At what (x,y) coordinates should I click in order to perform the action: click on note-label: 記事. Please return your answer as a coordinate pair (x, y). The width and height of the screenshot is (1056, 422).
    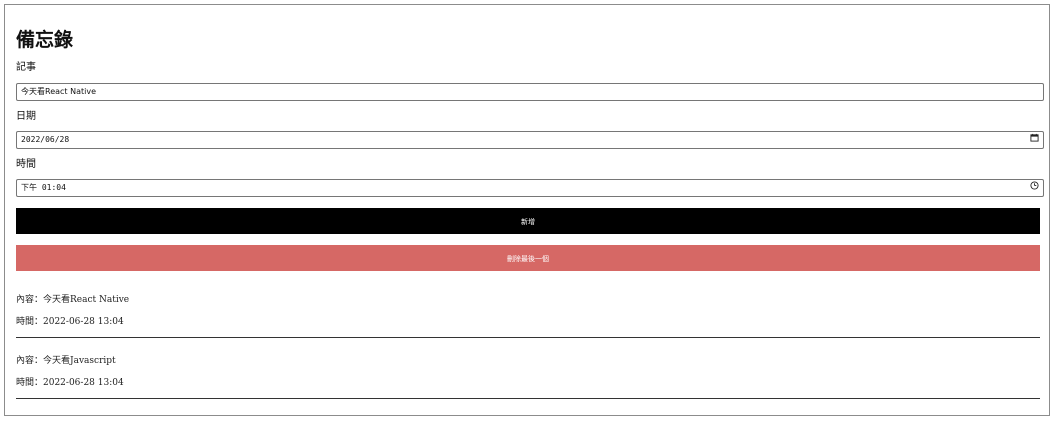
    Looking at the image, I should click on (26, 67).